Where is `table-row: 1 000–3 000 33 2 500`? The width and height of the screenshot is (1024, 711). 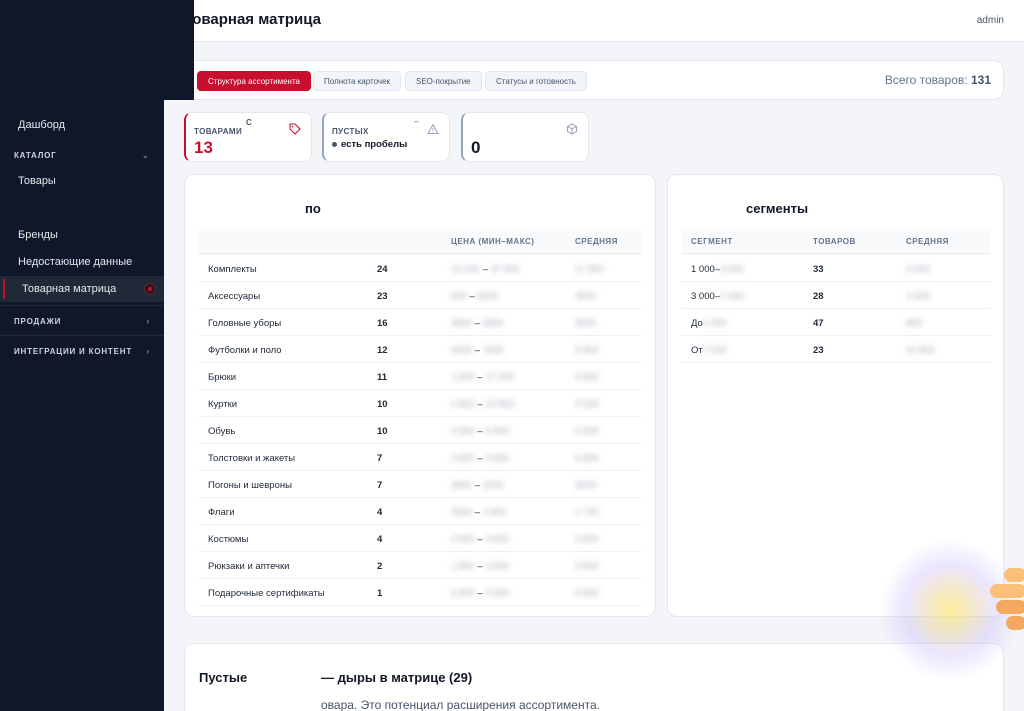
table-row: 1 000–3 000 33 2 500 is located at coordinates (836, 268).